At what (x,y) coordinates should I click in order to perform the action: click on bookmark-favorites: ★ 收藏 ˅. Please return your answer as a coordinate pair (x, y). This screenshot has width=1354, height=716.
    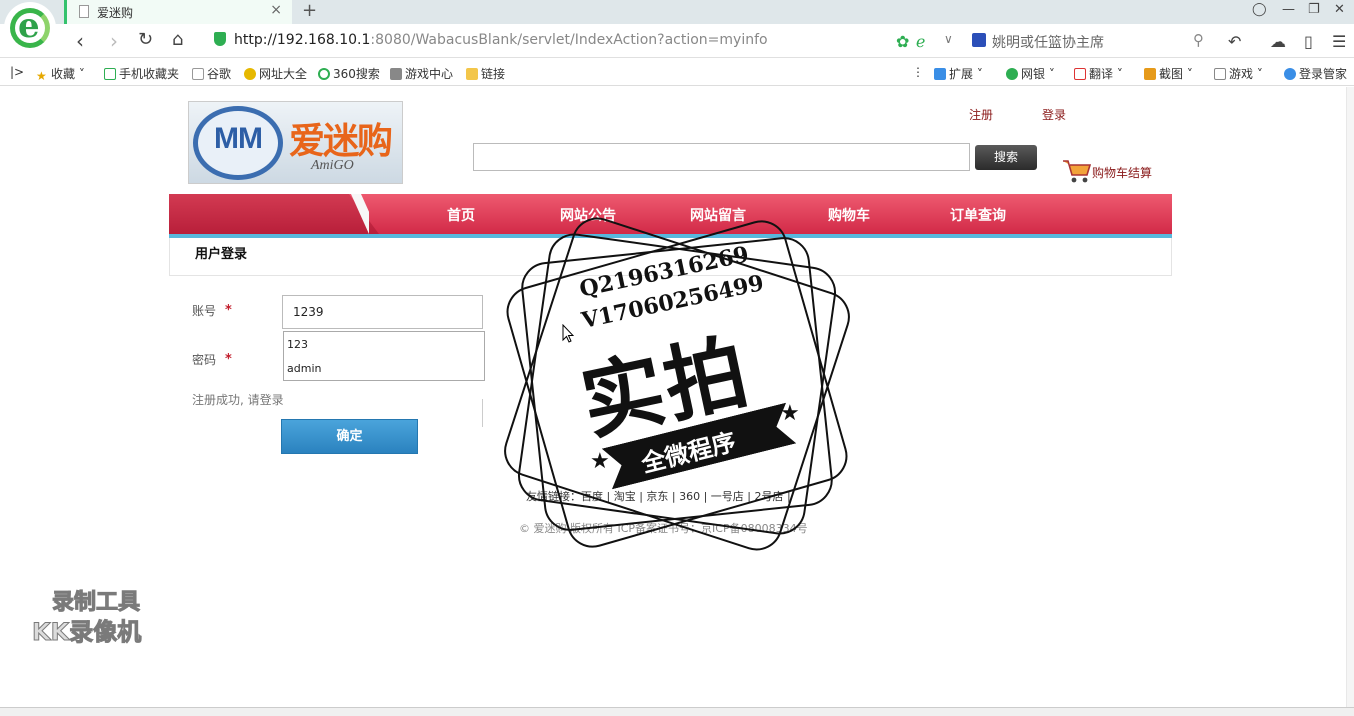
    Looking at the image, I should click on (60, 74).